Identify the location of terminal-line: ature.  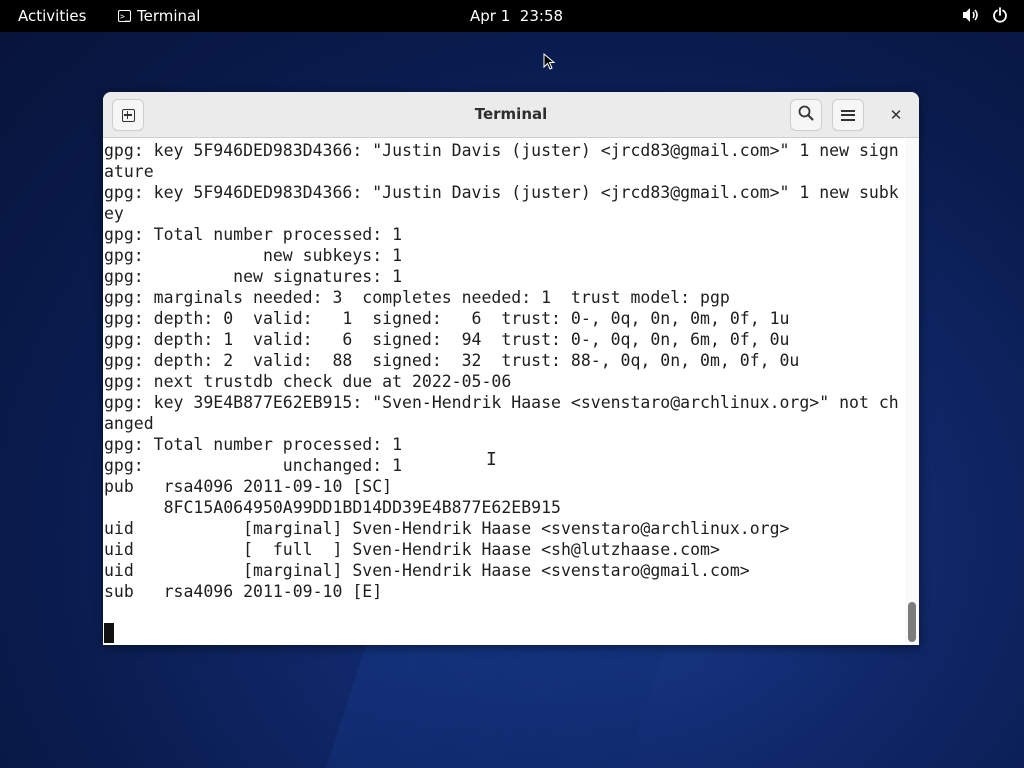
(129, 171).